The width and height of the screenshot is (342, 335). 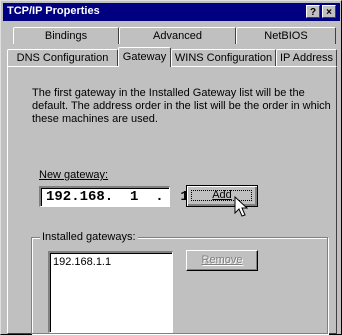 What do you see at coordinates (306, 57) in the screenshot?
I see `tab-ip-address: IP Address` at bounding box center [306, 57].